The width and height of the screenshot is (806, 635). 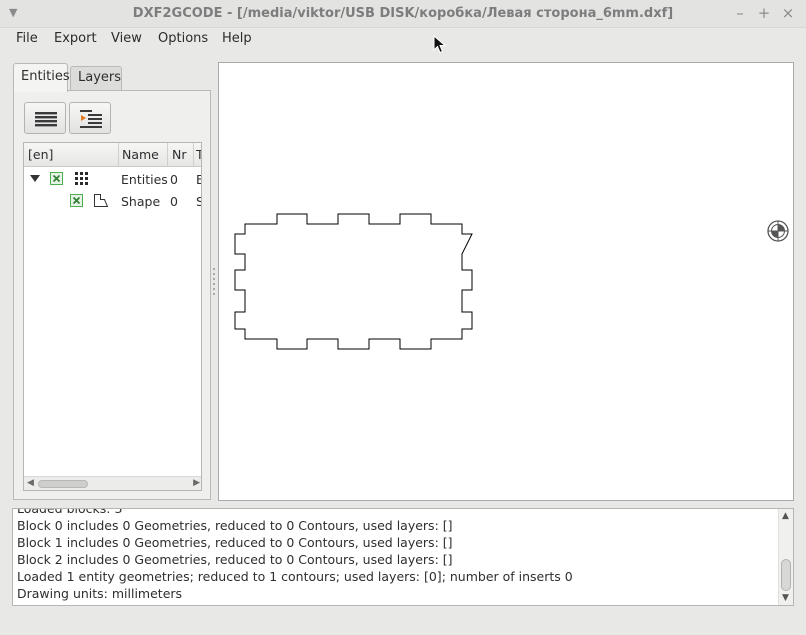 I want to click on list-icon, so click(x=46, y=119).